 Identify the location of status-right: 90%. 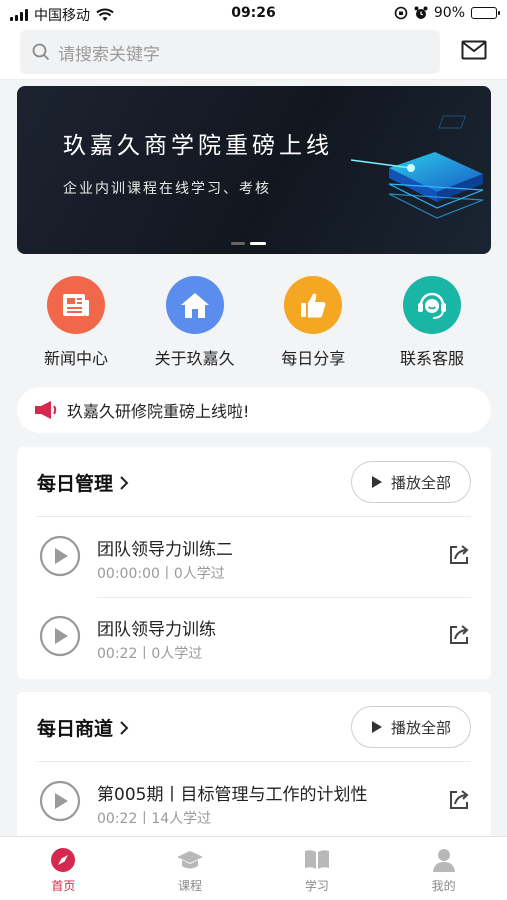
(447, 13).